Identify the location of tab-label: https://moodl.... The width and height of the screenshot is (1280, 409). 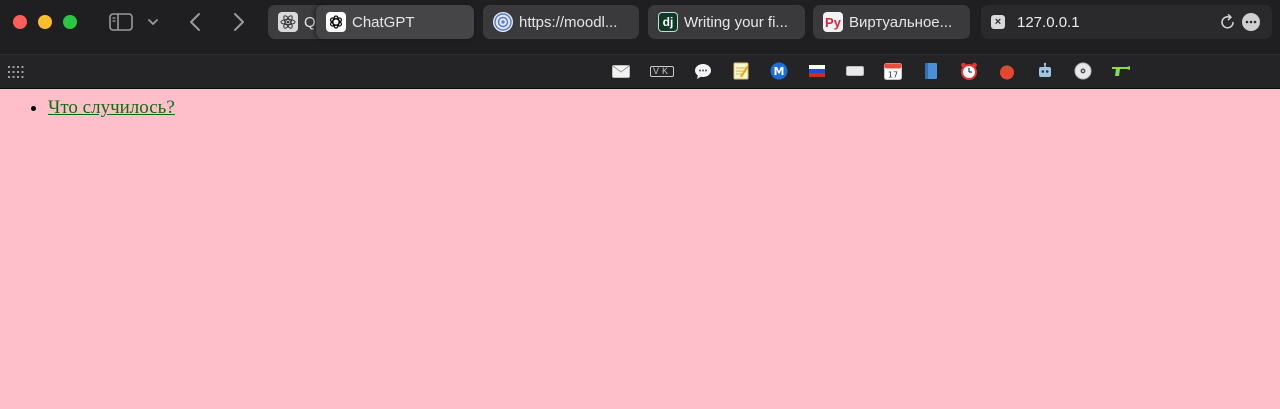
(568, 22).